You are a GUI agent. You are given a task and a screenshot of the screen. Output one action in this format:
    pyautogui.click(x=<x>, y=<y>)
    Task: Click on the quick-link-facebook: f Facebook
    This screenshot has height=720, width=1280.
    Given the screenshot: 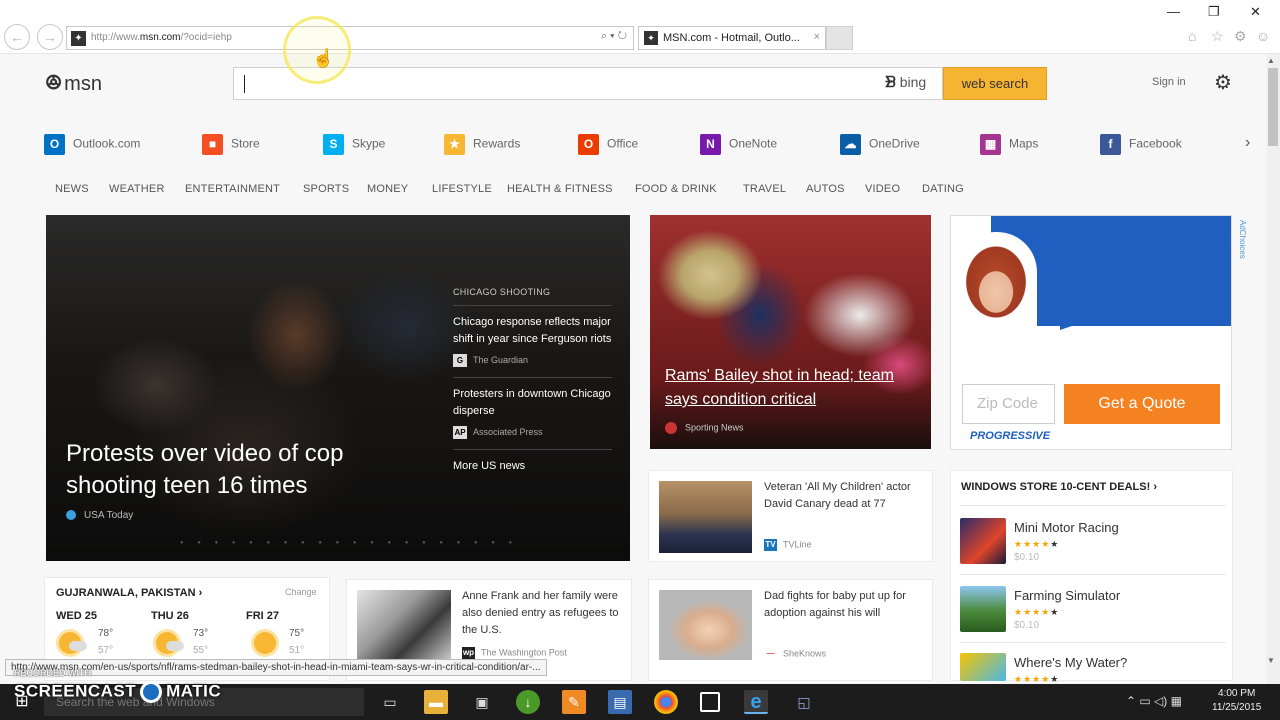 What is the action you would take?
    pyautogui.click(x=1141, y=145)
    